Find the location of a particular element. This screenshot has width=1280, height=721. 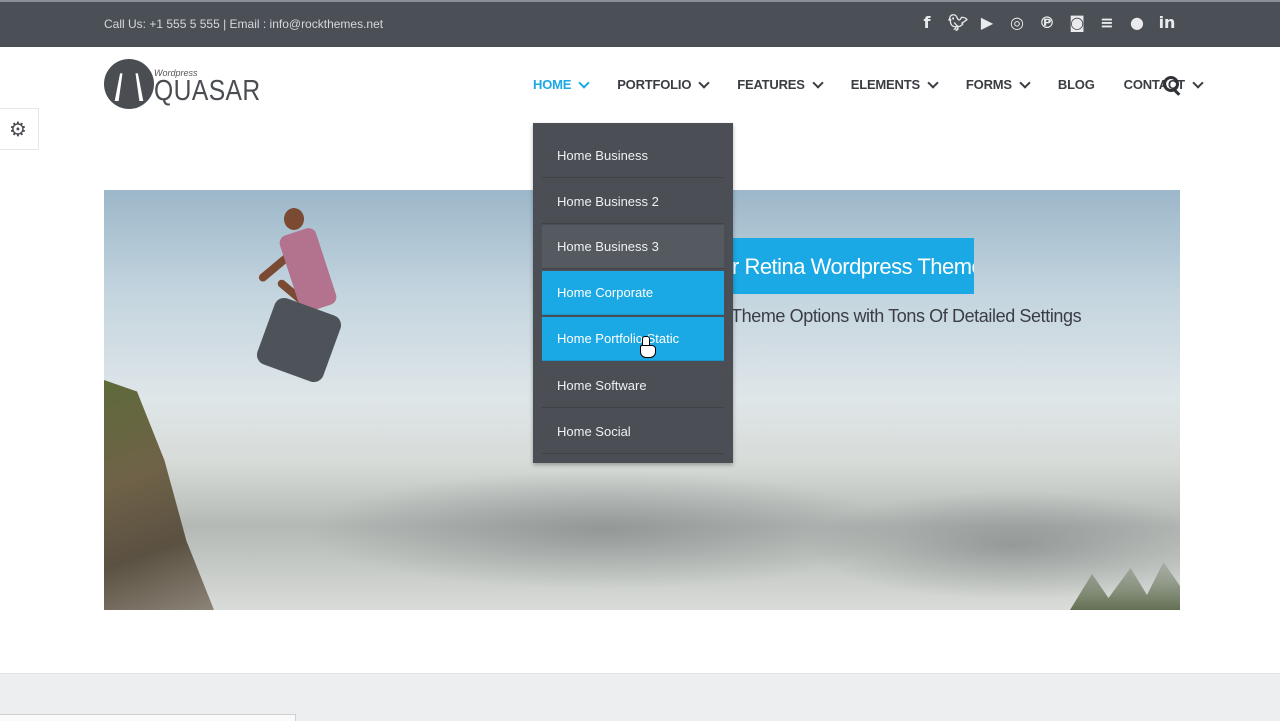

logo-name: QUASAR is located at coordinates (207, 91).